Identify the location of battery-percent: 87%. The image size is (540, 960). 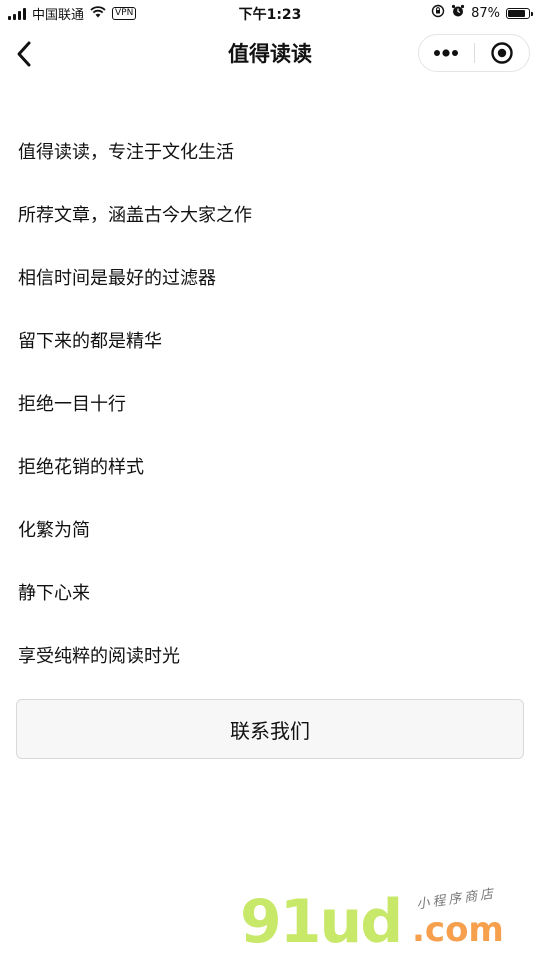
(485, 13).